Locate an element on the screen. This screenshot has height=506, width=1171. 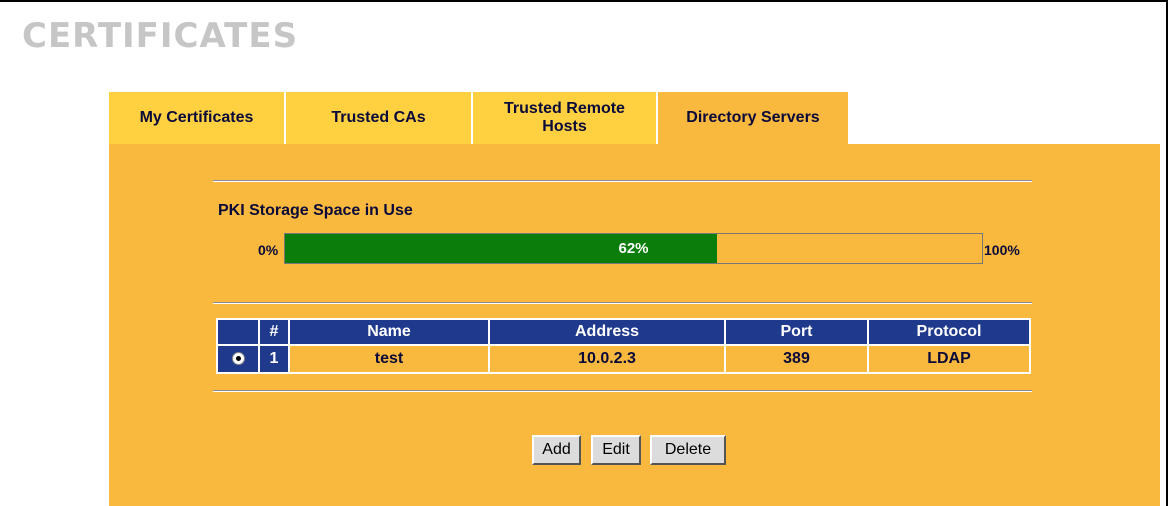
column-header-name: Name is located at coordinates (389, 332).